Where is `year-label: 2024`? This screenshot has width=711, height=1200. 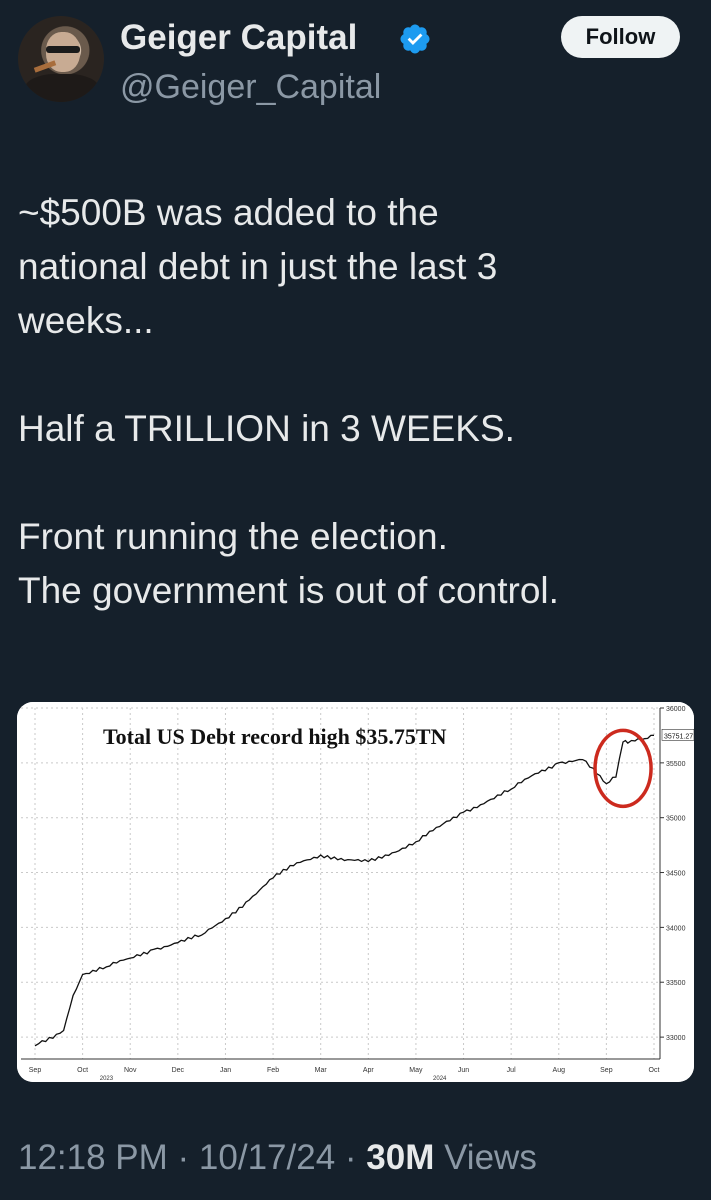
year-label: 2024 is located at coordinates (440, 1079).